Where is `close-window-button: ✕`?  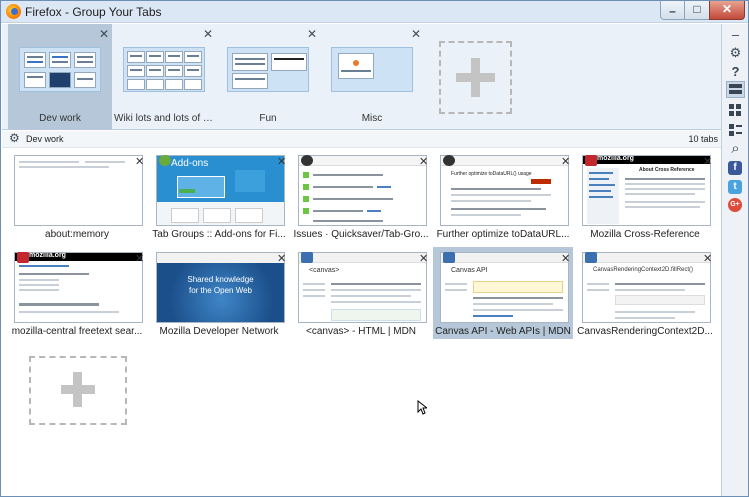
close-window-button: ✕ is located at coordinates (727, 10).